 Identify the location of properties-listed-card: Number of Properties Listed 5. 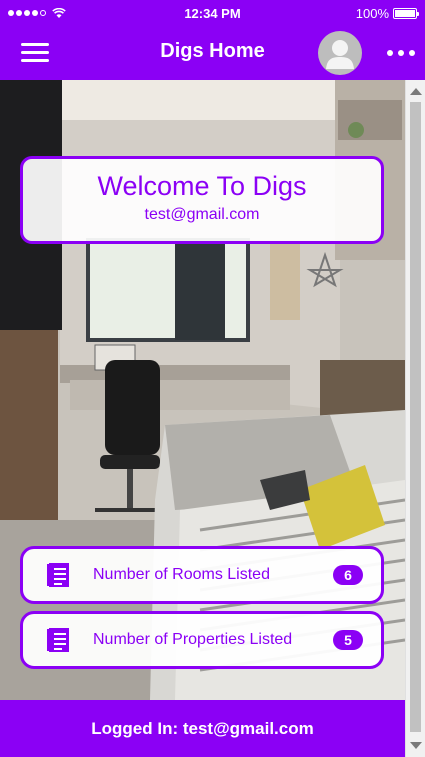
(202, 640).